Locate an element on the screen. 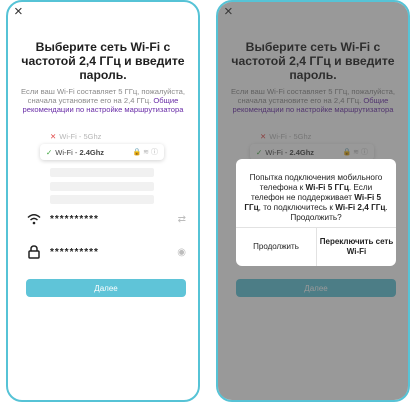 The image size is (417, 408). password-value: ********** is located at coordinates (74, 252).